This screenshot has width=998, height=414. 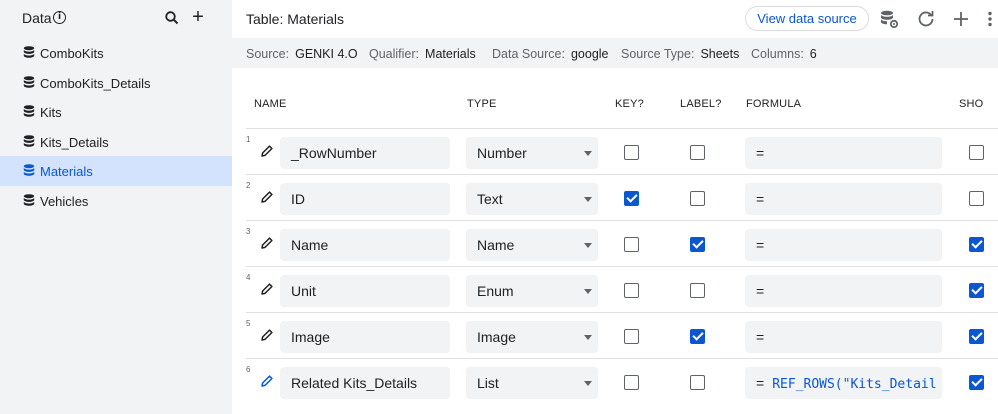 What do you see at coordinates (365, 337) in the screenshot?
I see `column-name-field: Image` at bounding box center [365, 337].